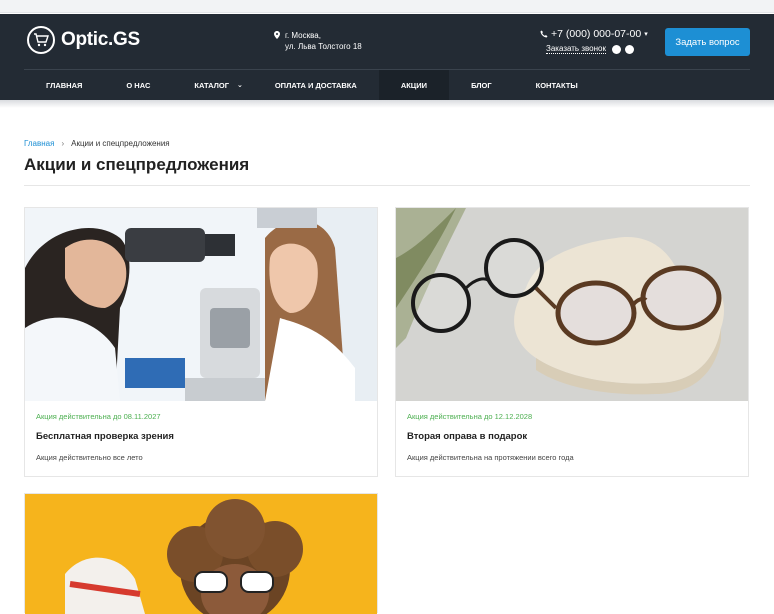  What do you see at coordinates (387, 104) in the screenshot?
I see `header-shadow` at bounding box center [387, 104].